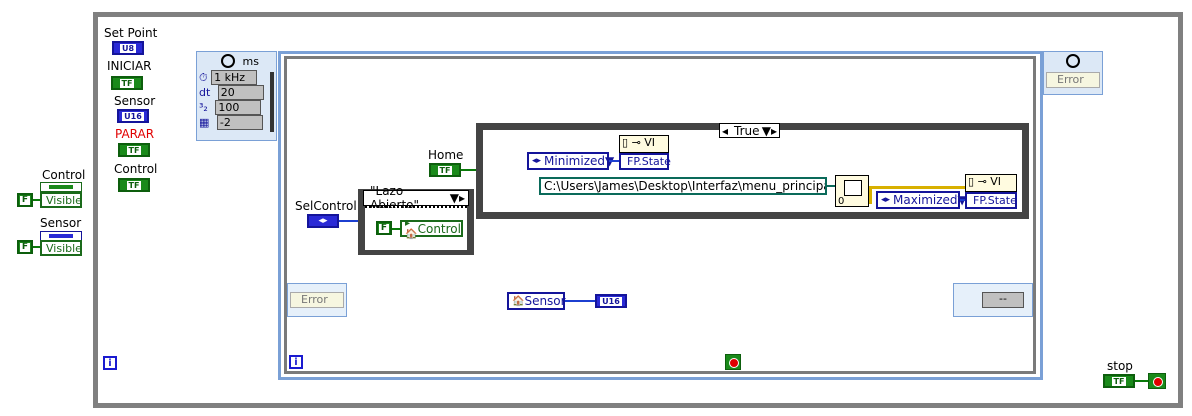 The image size is (1192, 416). Describe the element at coordinates (25, 247) in the screenshot. I see `false-constant-sensor: F` at that location.